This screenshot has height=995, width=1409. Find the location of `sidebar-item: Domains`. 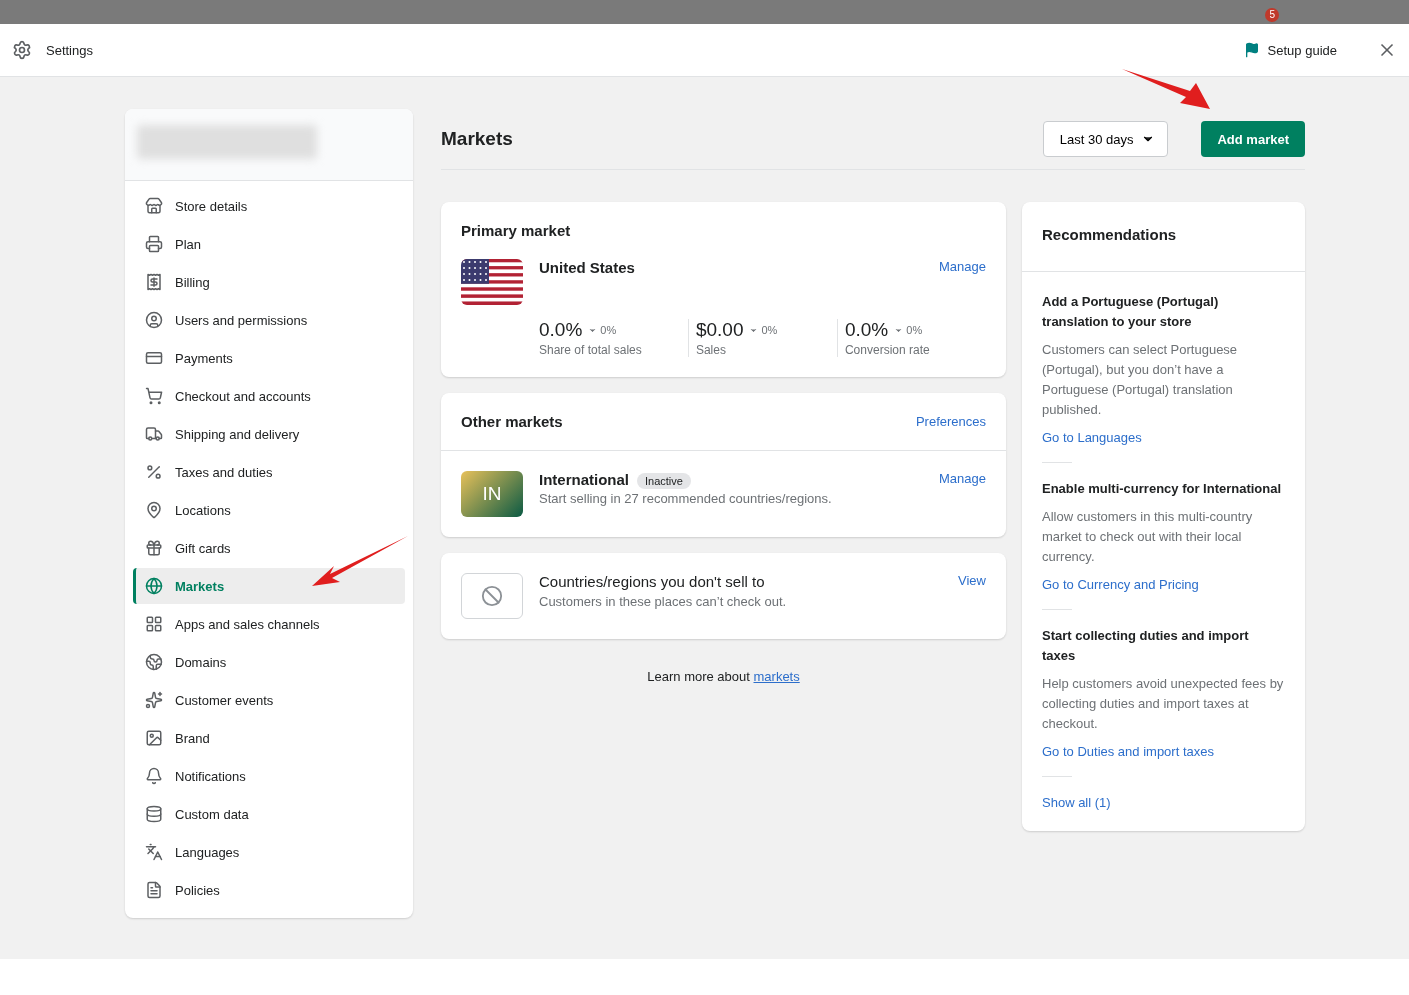

sidebar-item: Domains is located at coordinates (269, 662).